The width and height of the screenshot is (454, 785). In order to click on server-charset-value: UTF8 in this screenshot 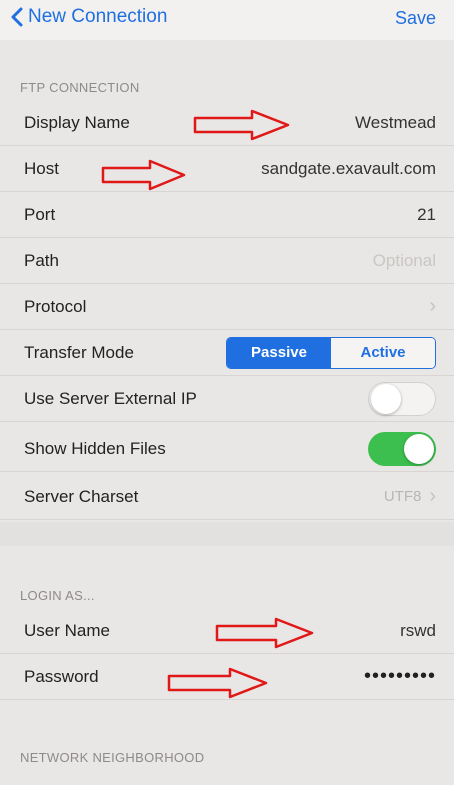, I will do `click(402, 496)`.